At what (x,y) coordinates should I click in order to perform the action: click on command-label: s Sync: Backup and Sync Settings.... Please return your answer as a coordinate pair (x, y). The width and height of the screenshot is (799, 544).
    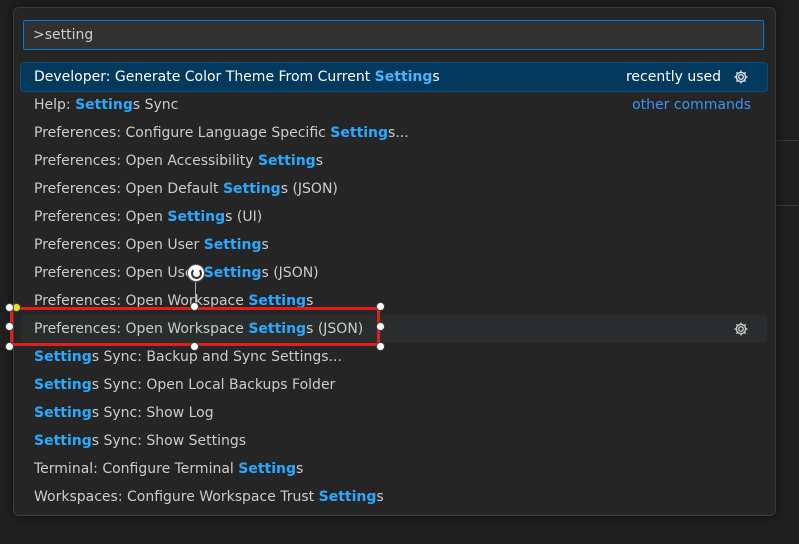
    Looking at the image, I should click on (216, 357).